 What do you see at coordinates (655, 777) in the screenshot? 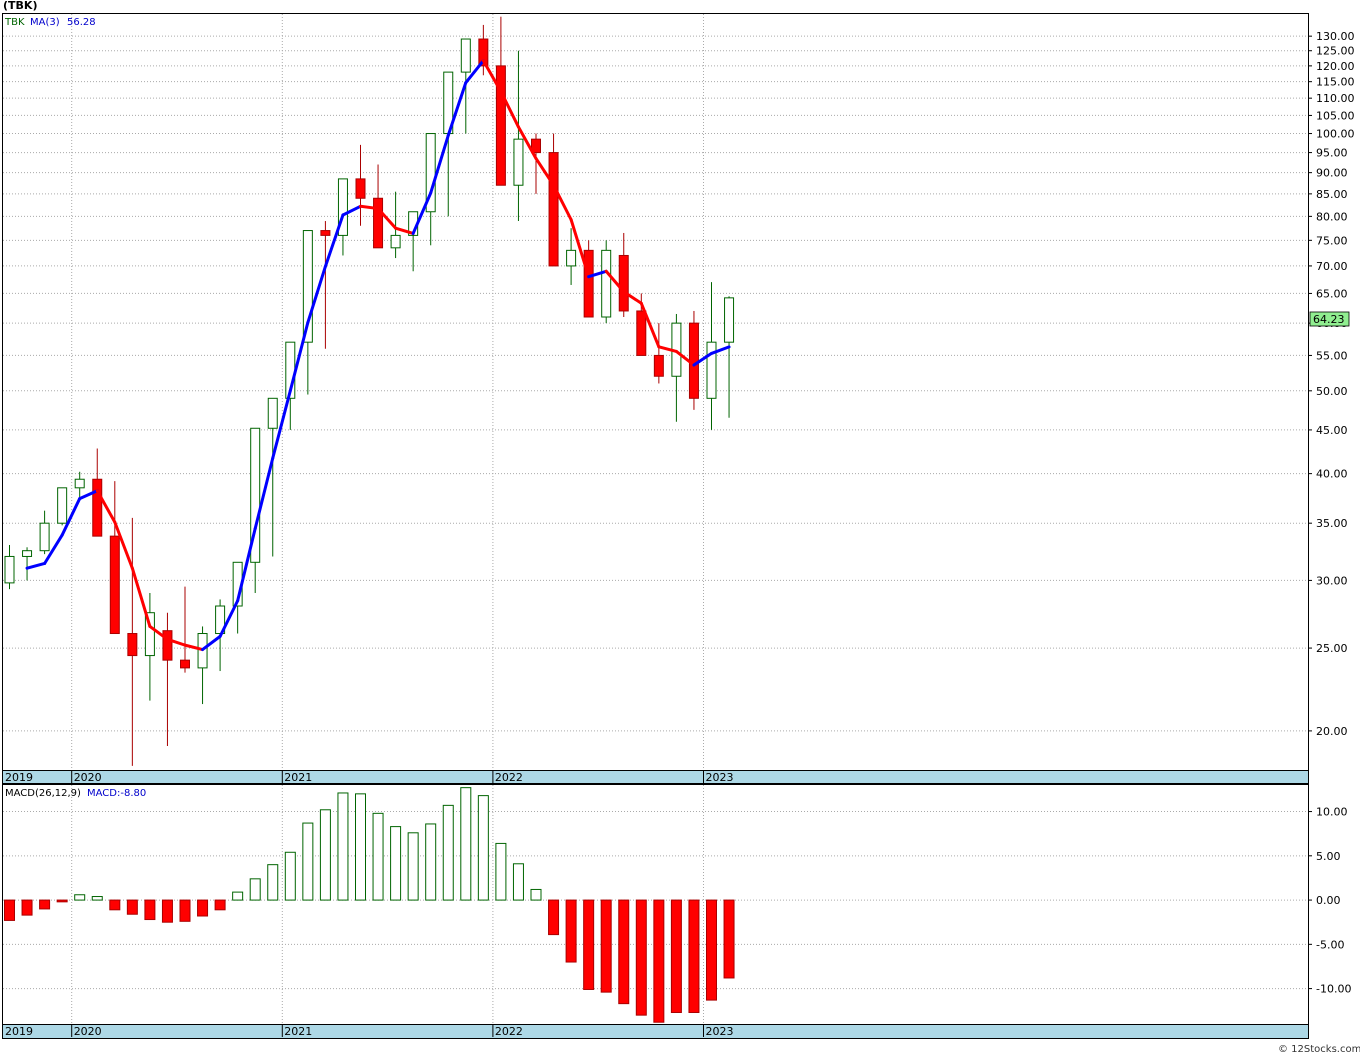
I see `price-date-axis-band` at bounding box center [655, 777].